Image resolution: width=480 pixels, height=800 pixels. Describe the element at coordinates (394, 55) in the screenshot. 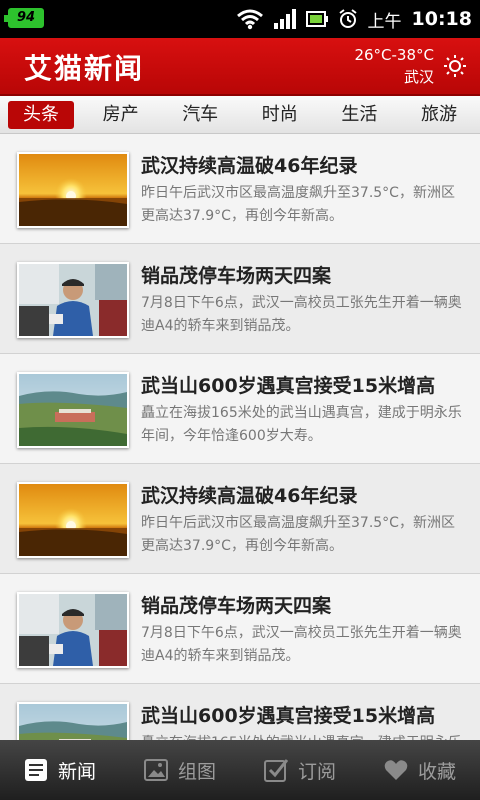

I see `weather-temperature: 26°C-38°C` at that location.